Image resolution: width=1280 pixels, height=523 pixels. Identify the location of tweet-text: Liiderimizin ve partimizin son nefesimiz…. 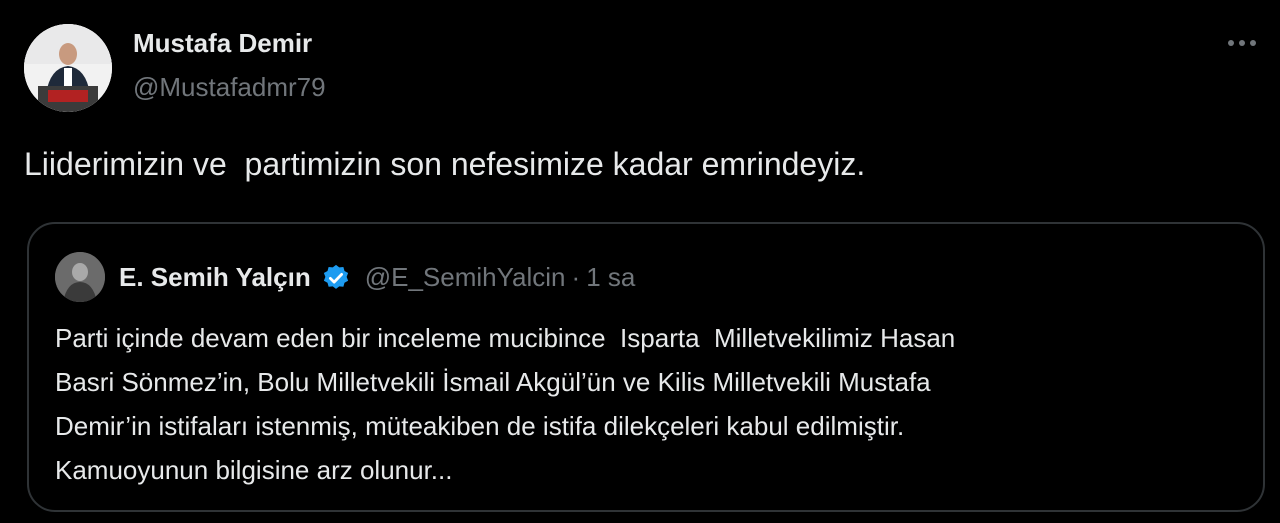
(445, 164).